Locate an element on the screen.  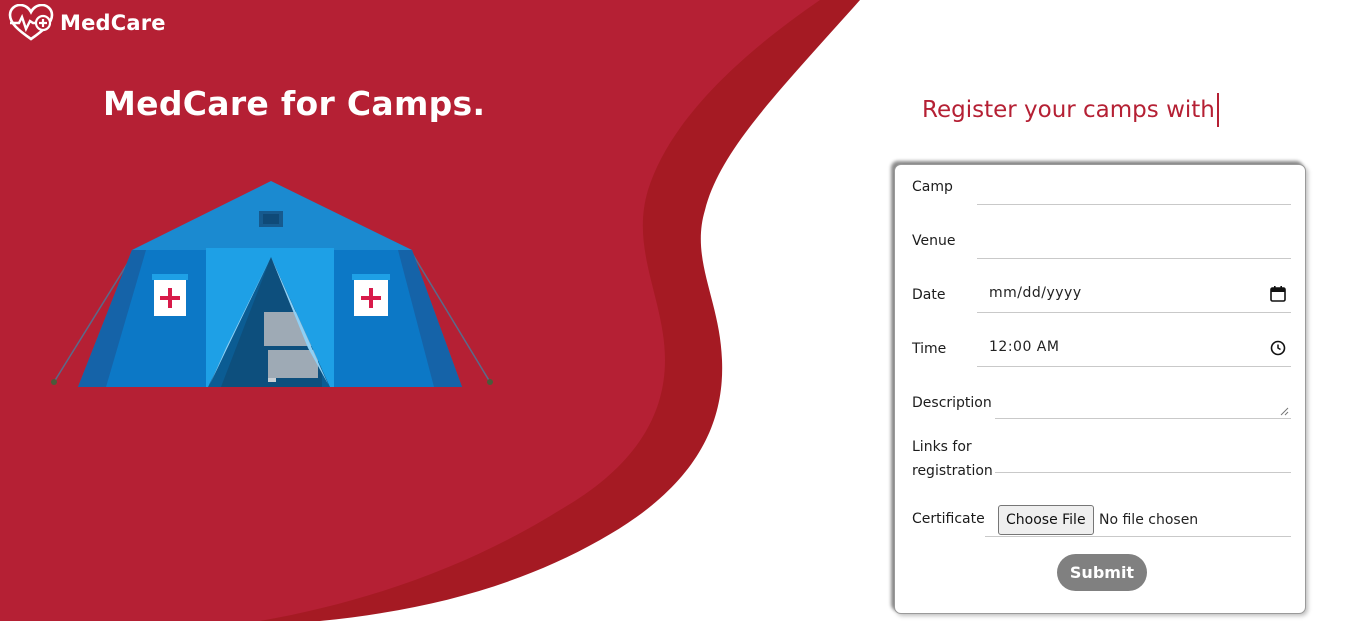
time-label: Time is located at coordinates (929, 349).